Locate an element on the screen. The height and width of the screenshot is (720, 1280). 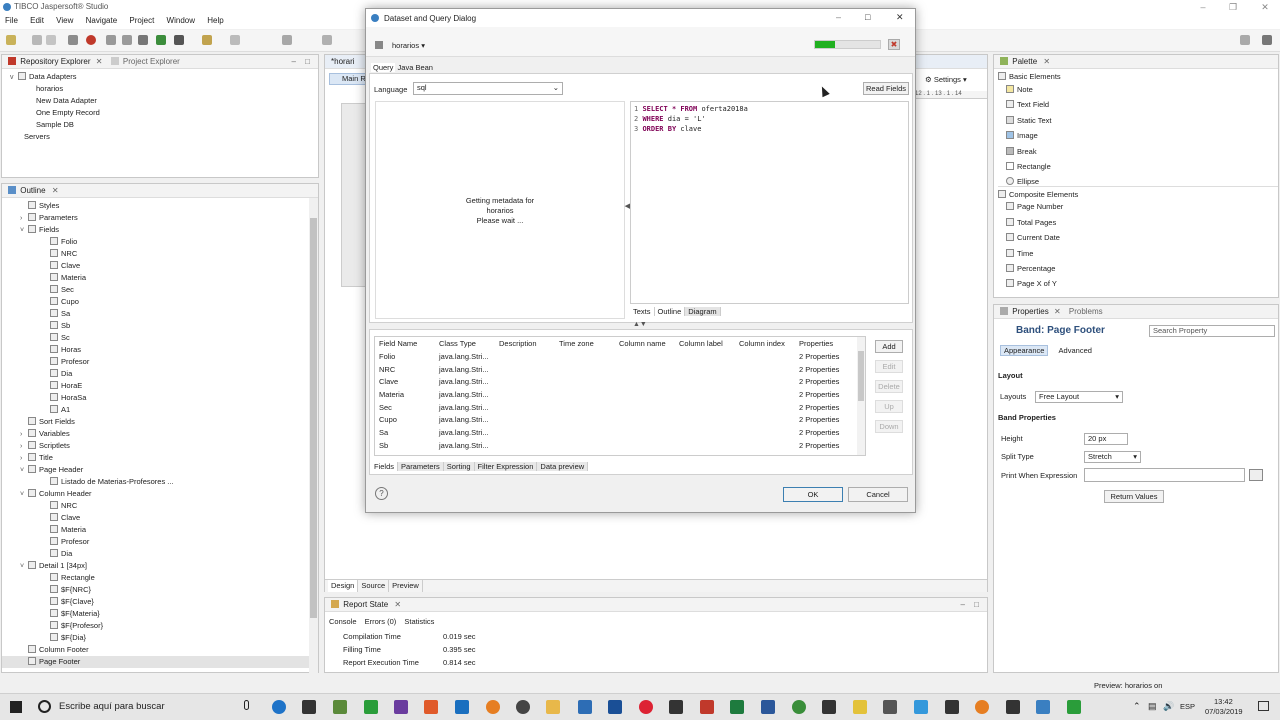
outline-node: $F{Materia} is located at coordinates (160, 614).